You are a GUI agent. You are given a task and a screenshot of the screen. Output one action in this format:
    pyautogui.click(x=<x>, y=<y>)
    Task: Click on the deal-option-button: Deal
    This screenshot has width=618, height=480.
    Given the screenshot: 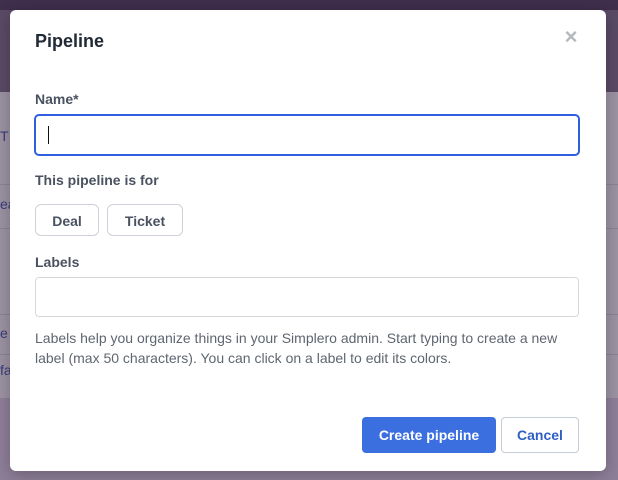 What is the action you would take?
    pyautogui.click(x=67, y=220)
    